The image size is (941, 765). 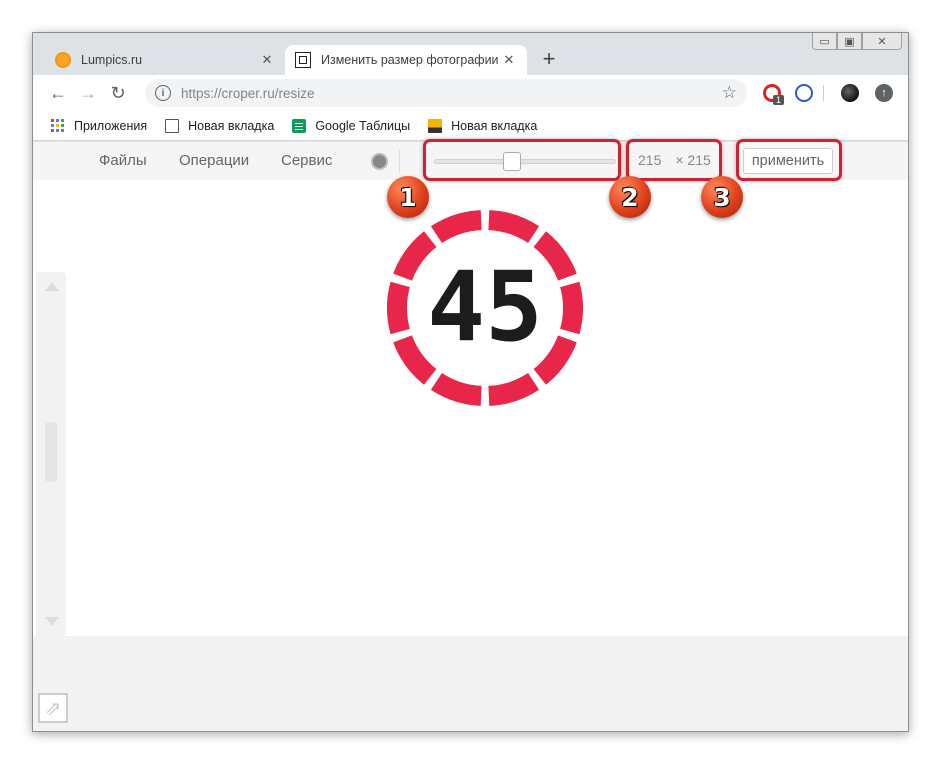 What do you see at coordinates (165, 60) in the screenshot?
I see `tab-lumpics: Lumpics.ru ✕` at bounding box center [165, 60].